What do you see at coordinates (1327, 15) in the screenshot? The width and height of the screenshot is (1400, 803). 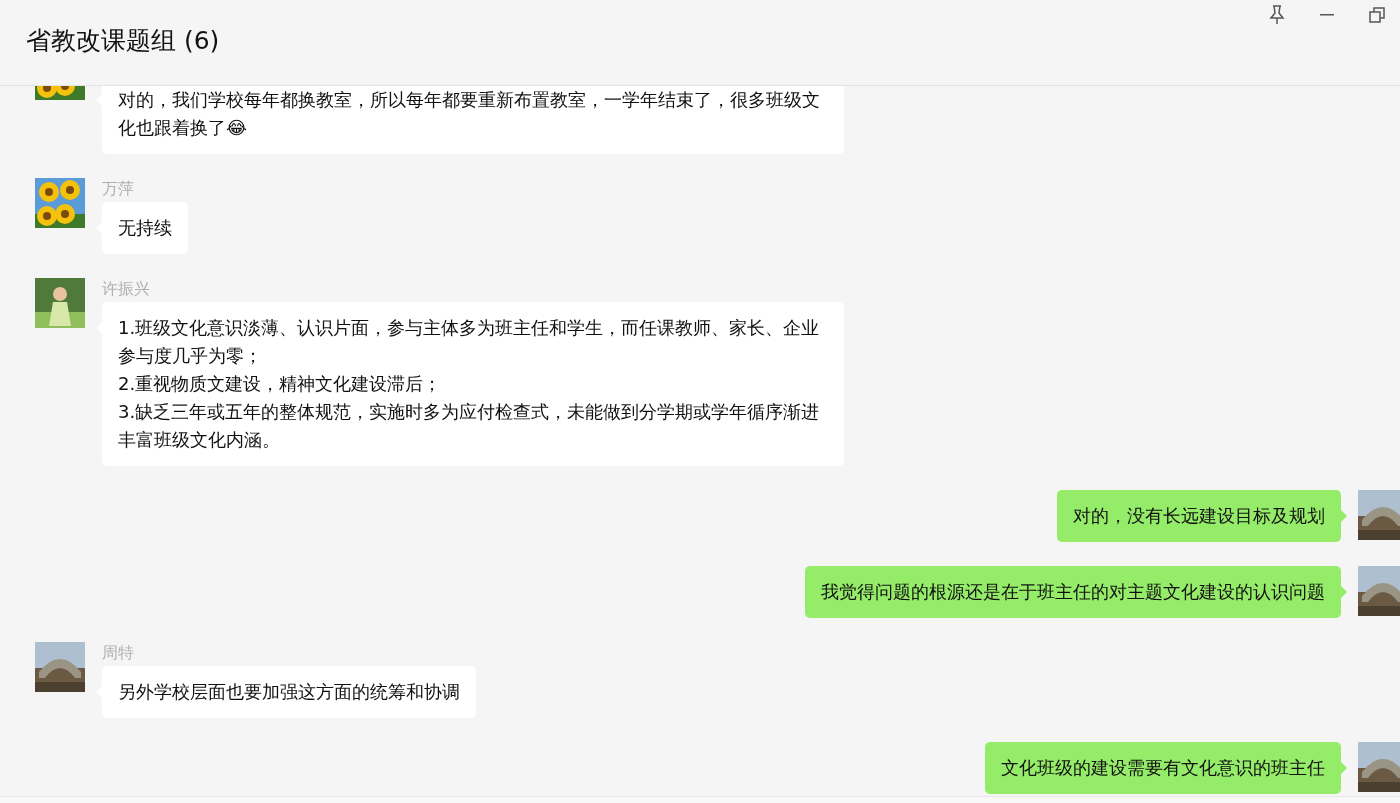 I see `minimize-icon` at bounding box center [1327, 15].